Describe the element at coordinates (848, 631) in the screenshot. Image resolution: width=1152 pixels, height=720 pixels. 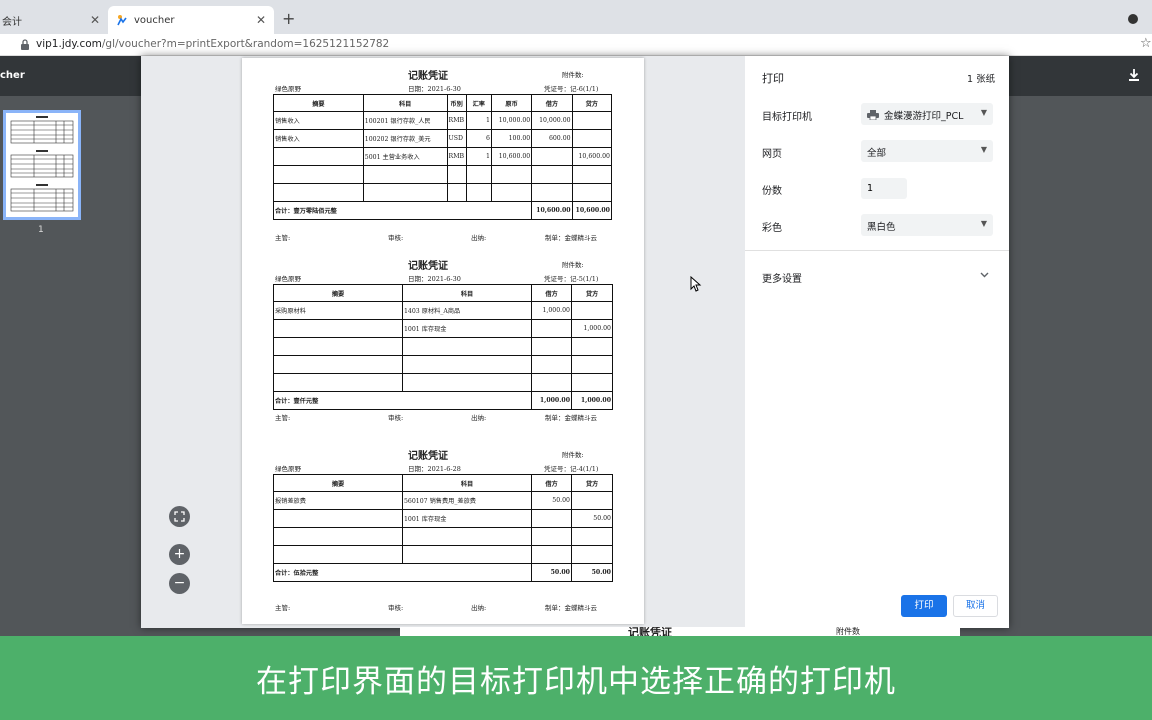
I see `peek-attachments: 附件数` at that location.